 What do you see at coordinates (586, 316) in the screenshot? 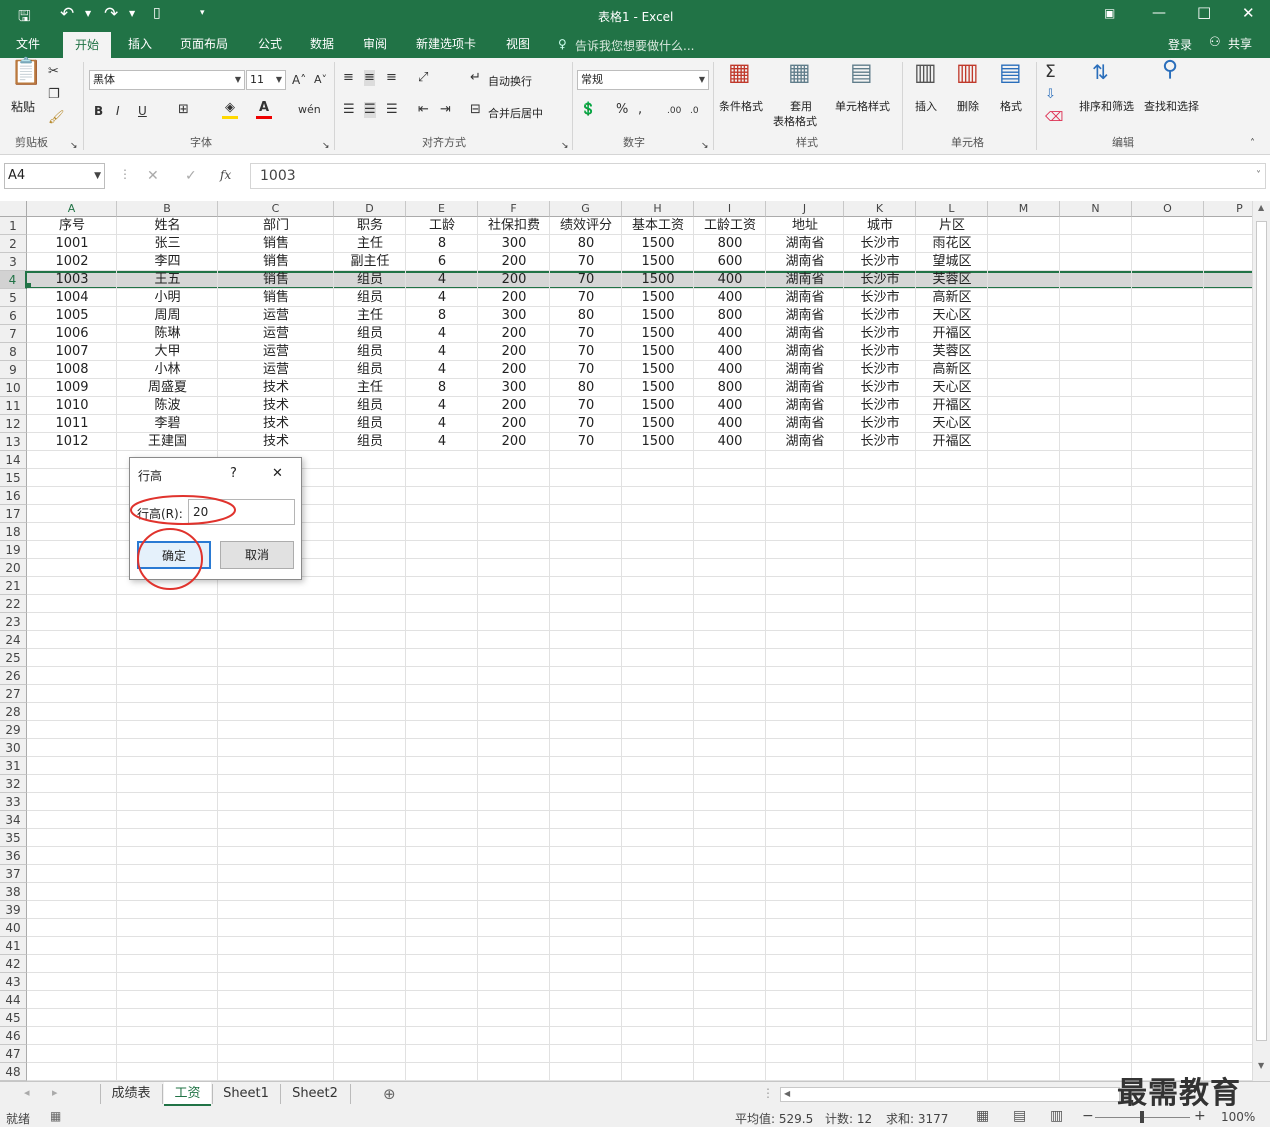
I see `table-cell: 80` at bounding box center [586, 316].